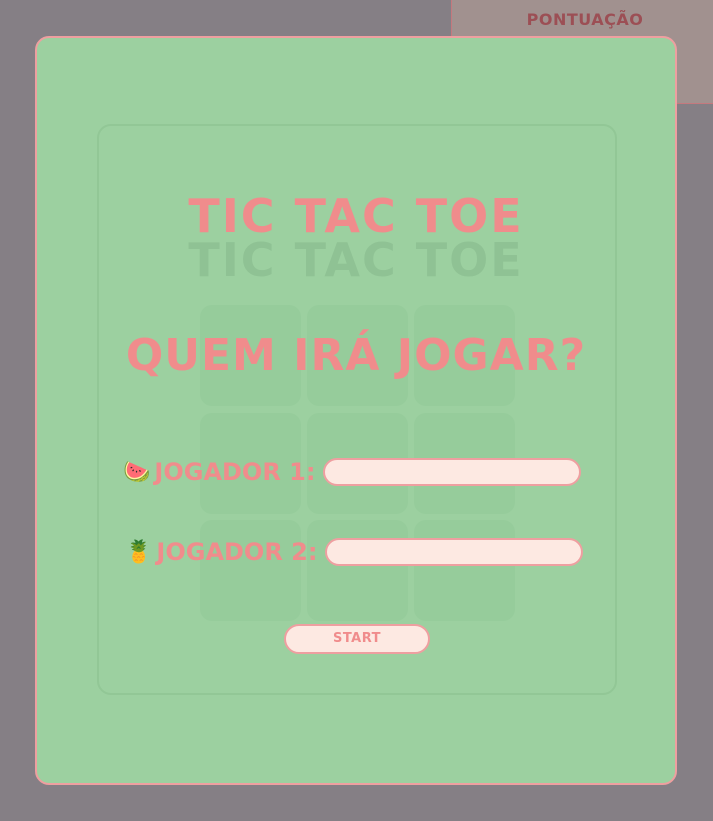 This screenshot has height=821, width=713. Describe the element at coordinates (235, 472) in the screenshot. I see `player-1-label: JOGADOR 1:` at that location.